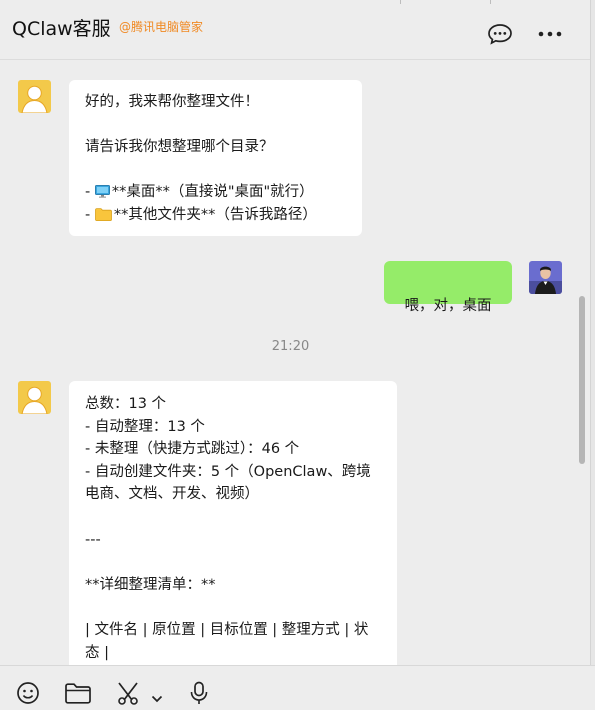  What do you see at coordinates (500, 34) in the screenshot?
I see `chat-bubble-icon` at bounding box center [500, 34].